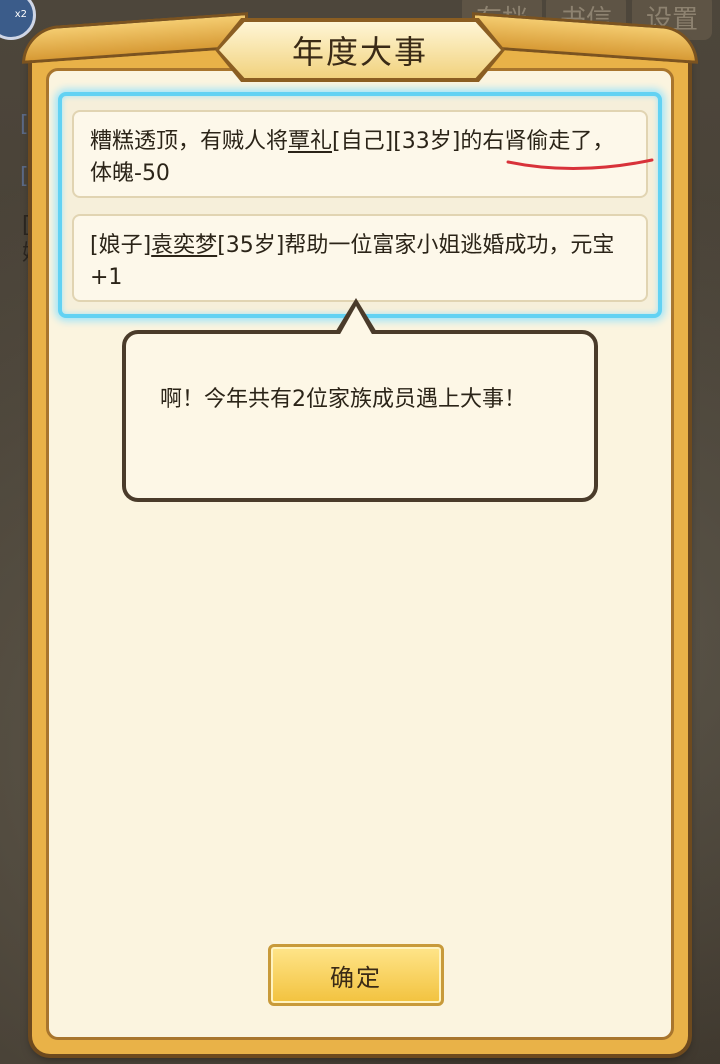 This screenshot has height=1064, width=720. I want to click on summary-text: 啊！今年共有2位家族成员遇上大事！, so click(343, 399).